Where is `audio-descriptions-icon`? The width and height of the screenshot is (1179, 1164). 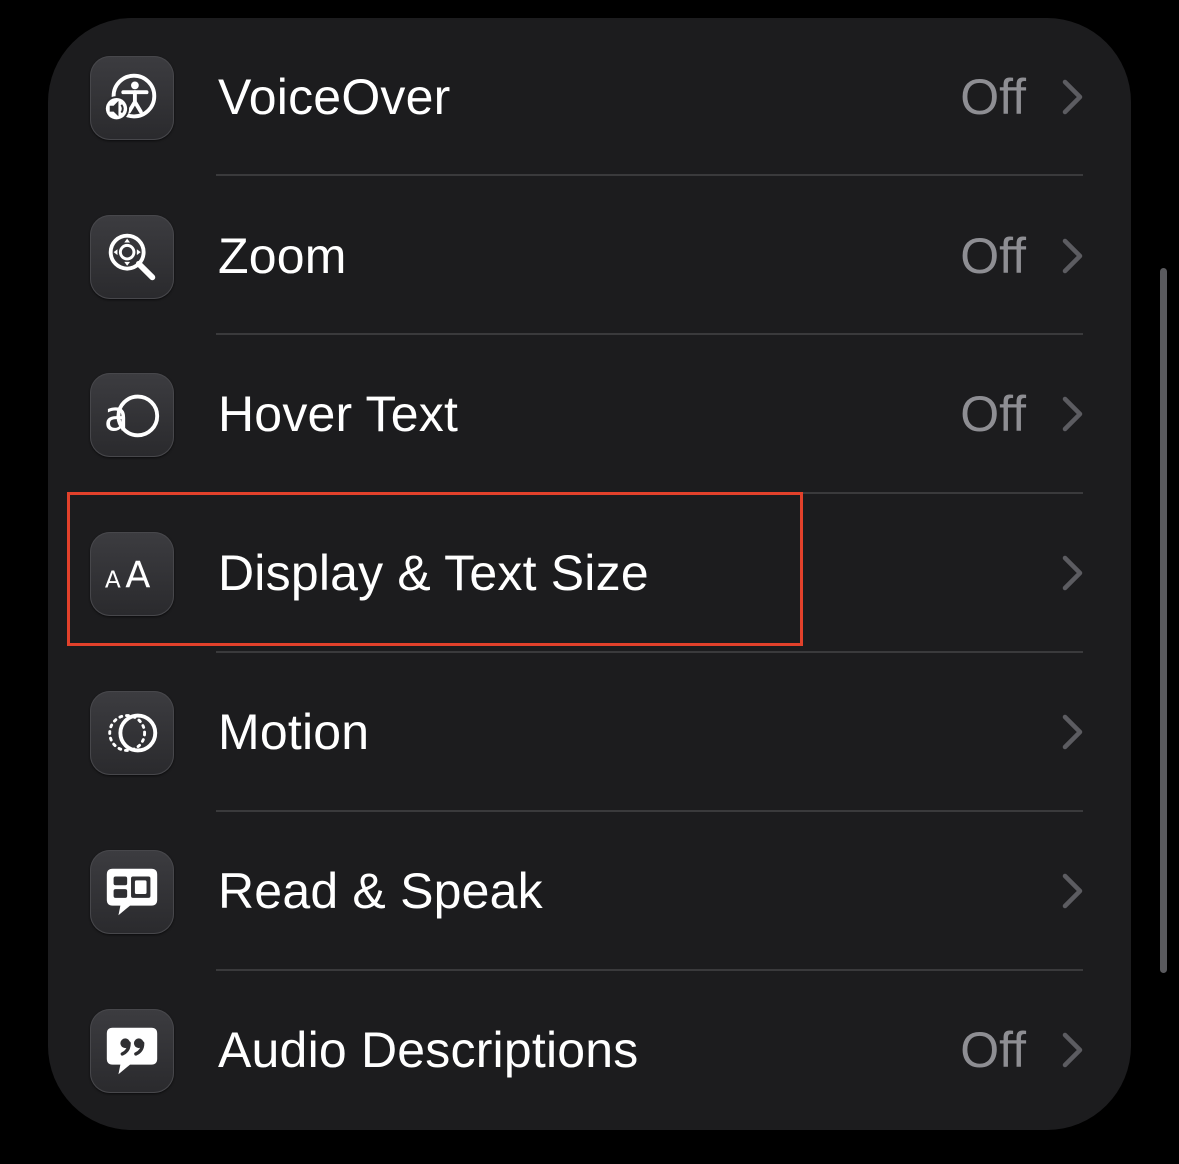
audio-descriptions-icon is located at coordinates (132, 1051).